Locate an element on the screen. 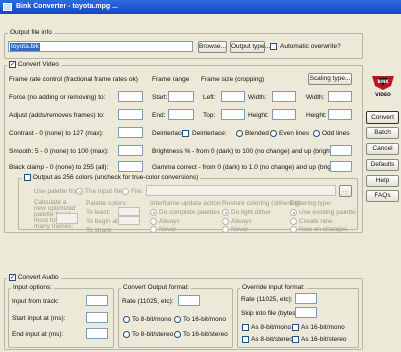  in-16-stereo-checkbox is located at coordinates (295, 339).